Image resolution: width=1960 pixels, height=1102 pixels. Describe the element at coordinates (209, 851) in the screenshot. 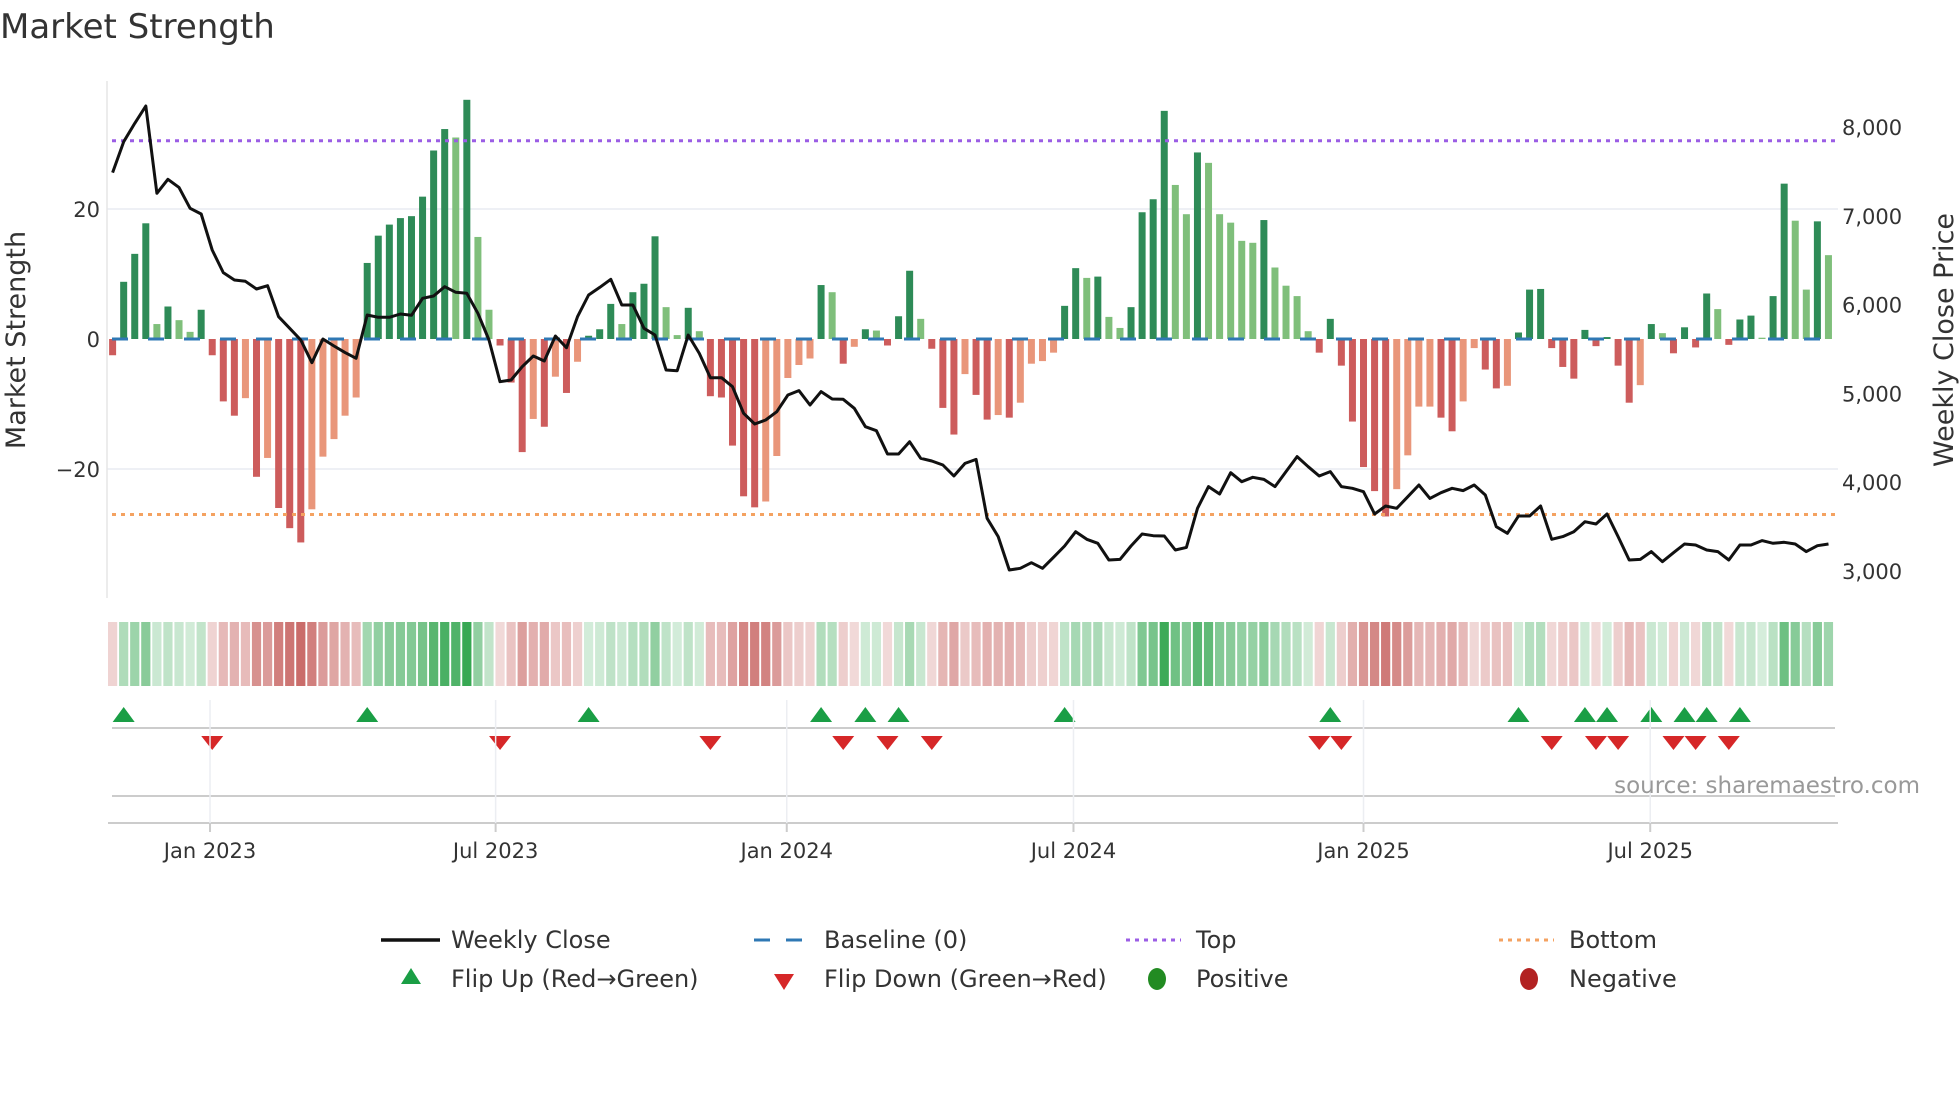

I see `x-tick-label: Jan 2023` at that location.